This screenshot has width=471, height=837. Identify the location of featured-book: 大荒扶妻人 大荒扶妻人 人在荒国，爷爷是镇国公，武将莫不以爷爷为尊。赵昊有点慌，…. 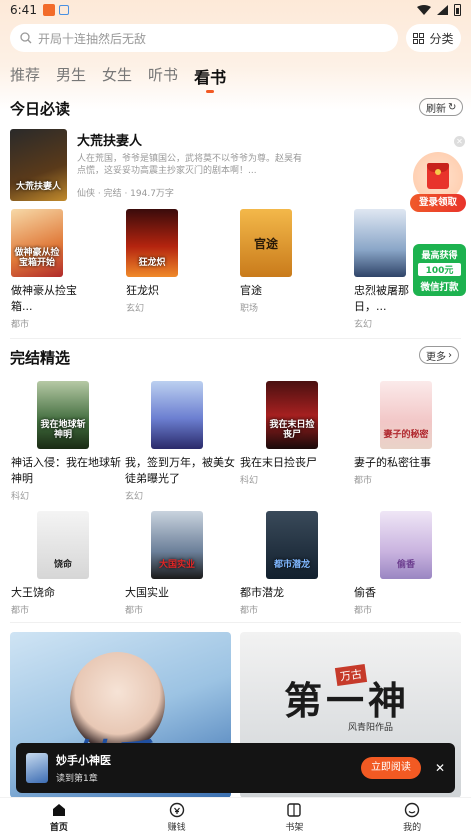
(237, 165).